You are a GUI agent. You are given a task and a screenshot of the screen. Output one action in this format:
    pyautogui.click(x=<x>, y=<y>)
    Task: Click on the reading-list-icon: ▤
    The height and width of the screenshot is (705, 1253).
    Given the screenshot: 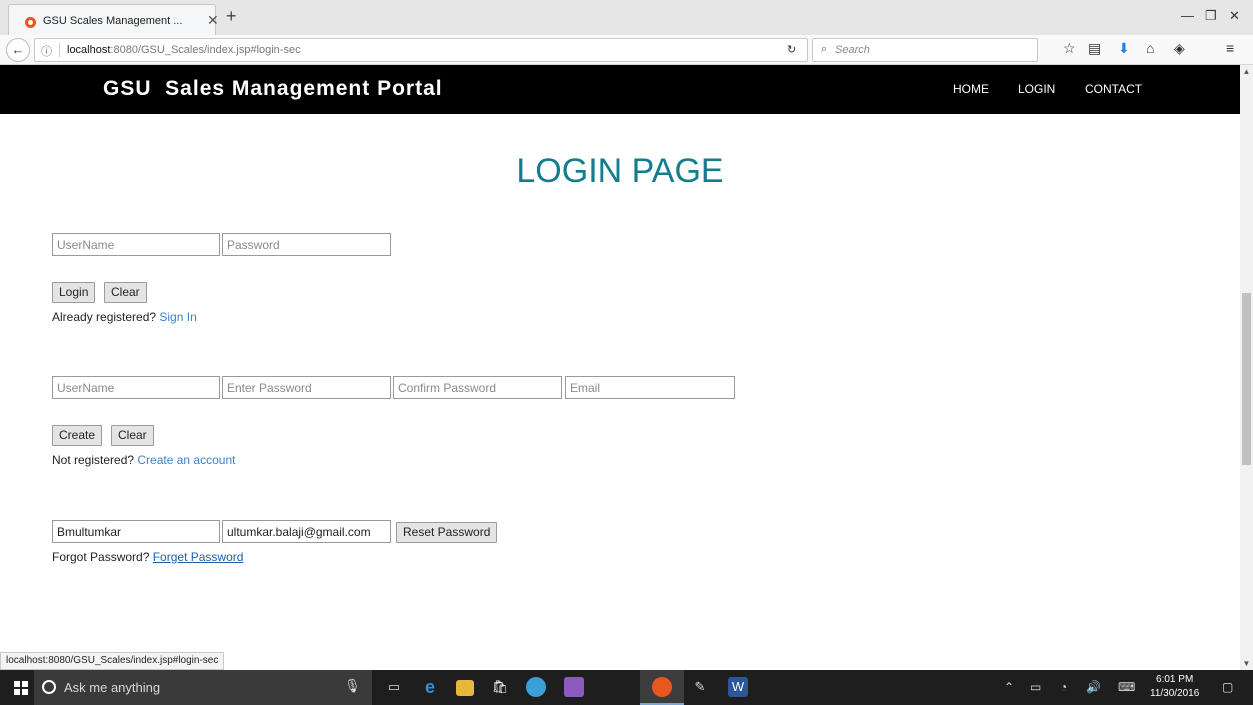 What is the action you would take?
    pyautogui.click(x=1094, y=48)
    